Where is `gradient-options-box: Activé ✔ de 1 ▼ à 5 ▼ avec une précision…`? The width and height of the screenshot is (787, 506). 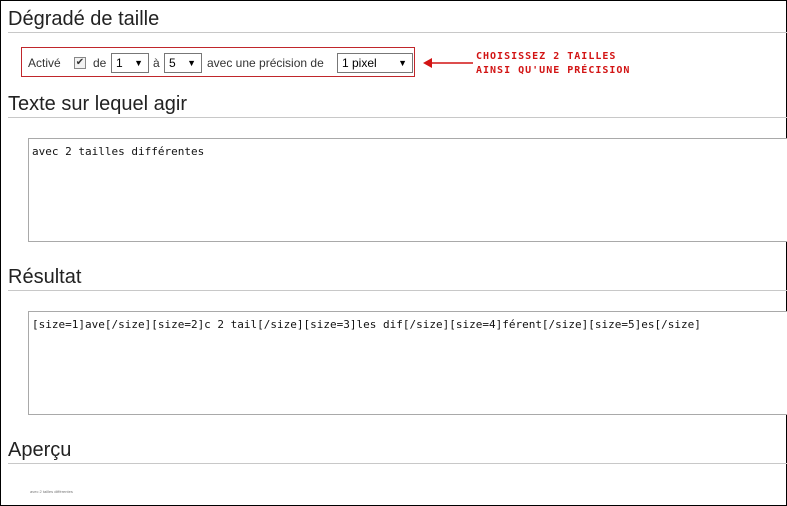
gradient-options-box: Activé ✔ de 1 ▼ à 5 ▼ avec une précision… is located at coordinates (218, 62).